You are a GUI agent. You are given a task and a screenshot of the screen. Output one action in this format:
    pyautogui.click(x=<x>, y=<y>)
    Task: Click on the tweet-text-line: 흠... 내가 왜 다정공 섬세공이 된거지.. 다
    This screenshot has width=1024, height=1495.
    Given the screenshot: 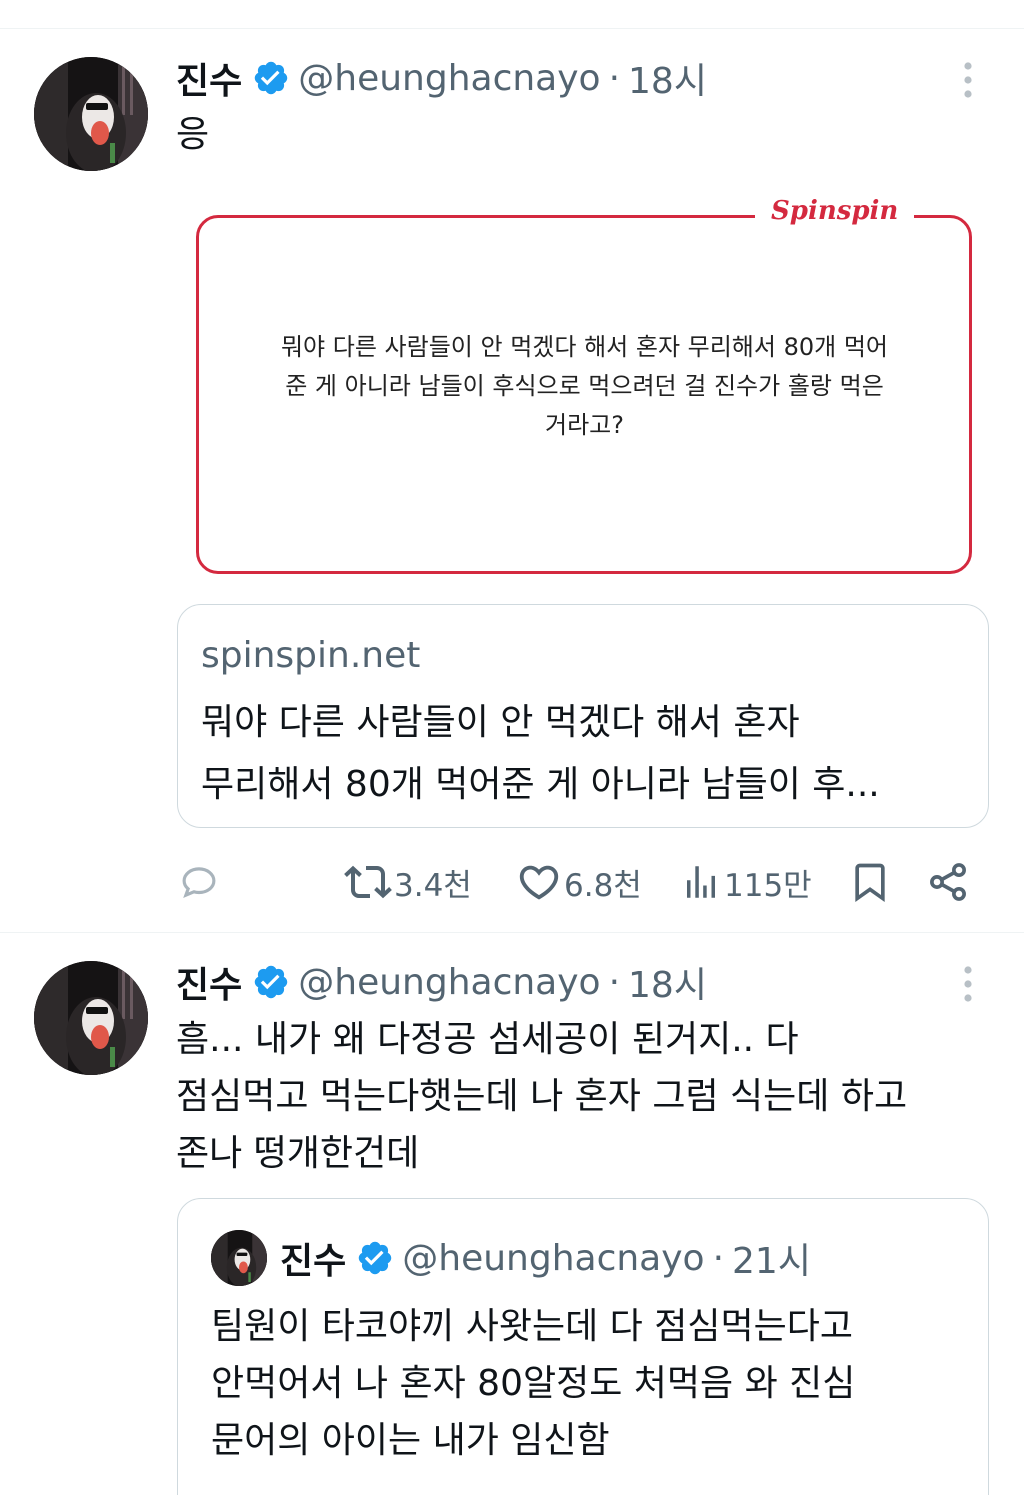 What is the action you would take?
    pyautogui.click(x=487, y=1039)
    